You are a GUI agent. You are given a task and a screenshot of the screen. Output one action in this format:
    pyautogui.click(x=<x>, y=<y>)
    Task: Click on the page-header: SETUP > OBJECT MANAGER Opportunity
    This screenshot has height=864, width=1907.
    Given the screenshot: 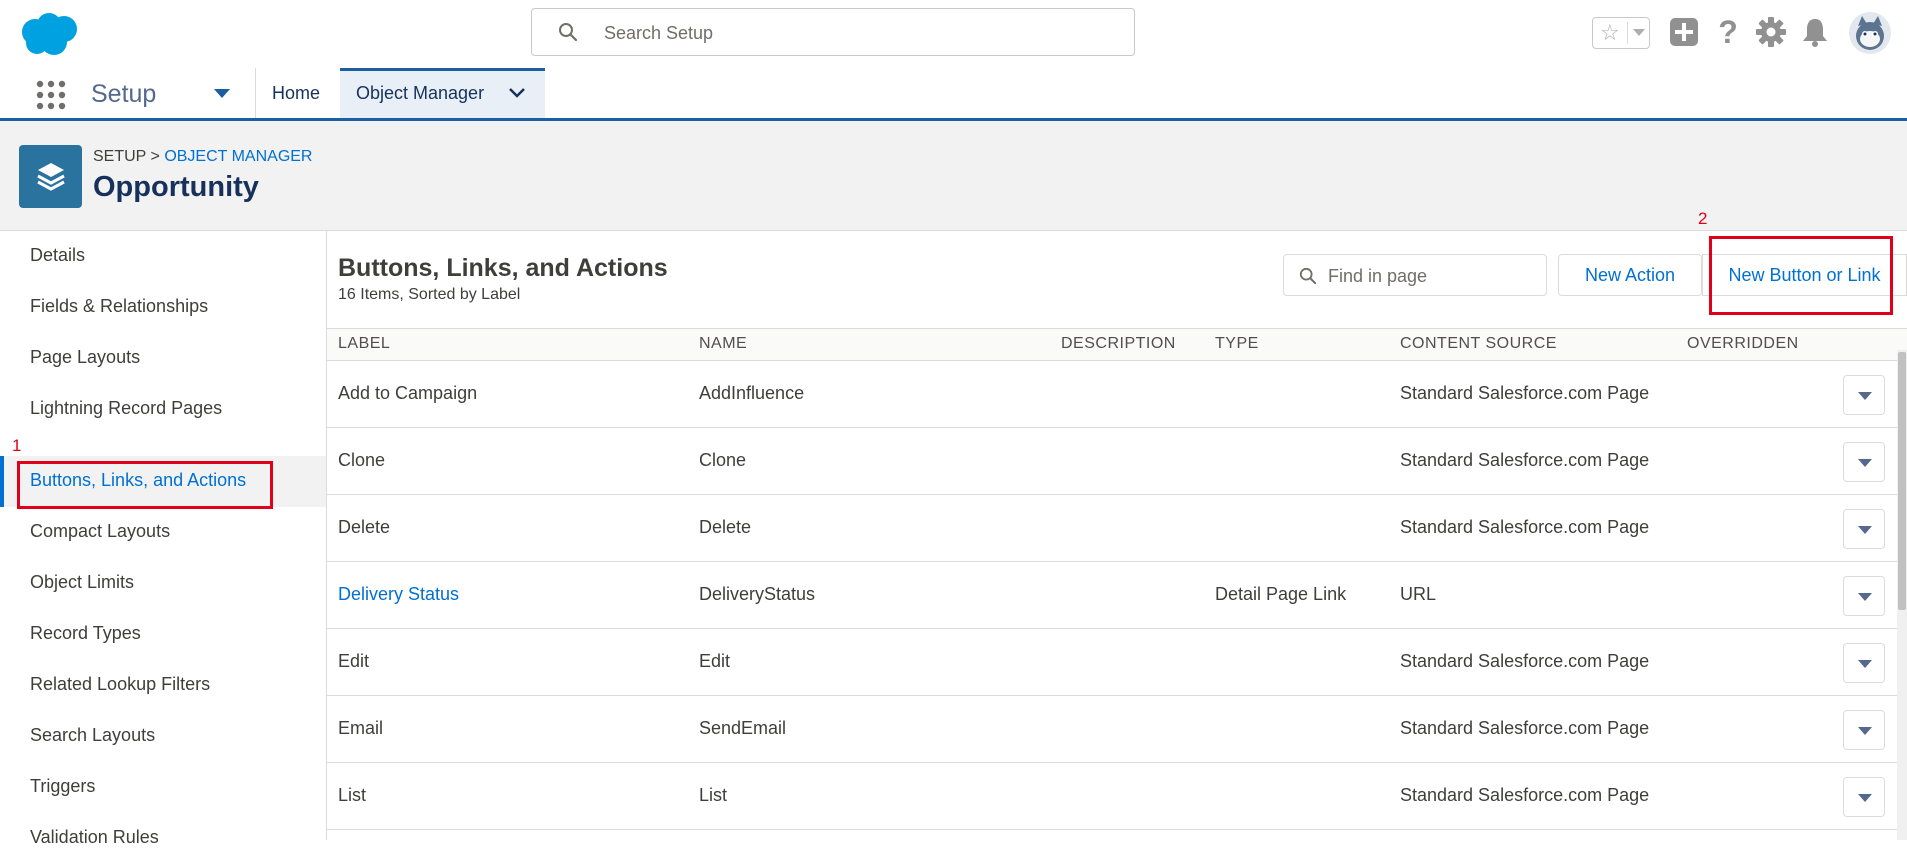 What is the action you would take?
    pyautogui.click(x=953, y=176)
    